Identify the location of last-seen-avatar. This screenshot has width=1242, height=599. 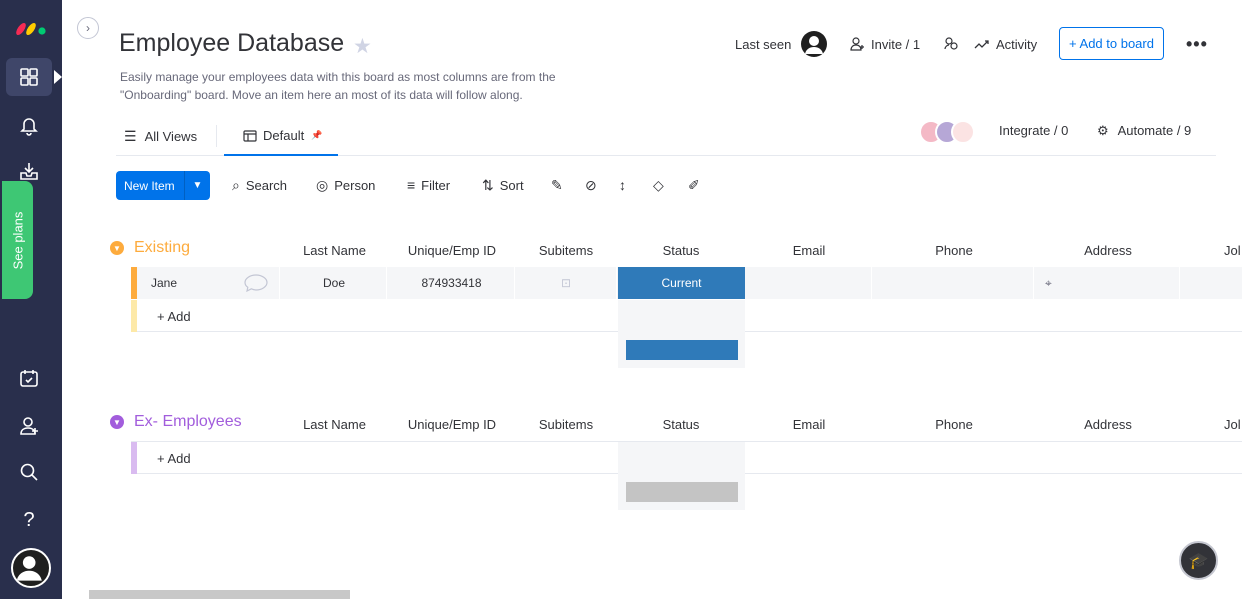
(814, 44).